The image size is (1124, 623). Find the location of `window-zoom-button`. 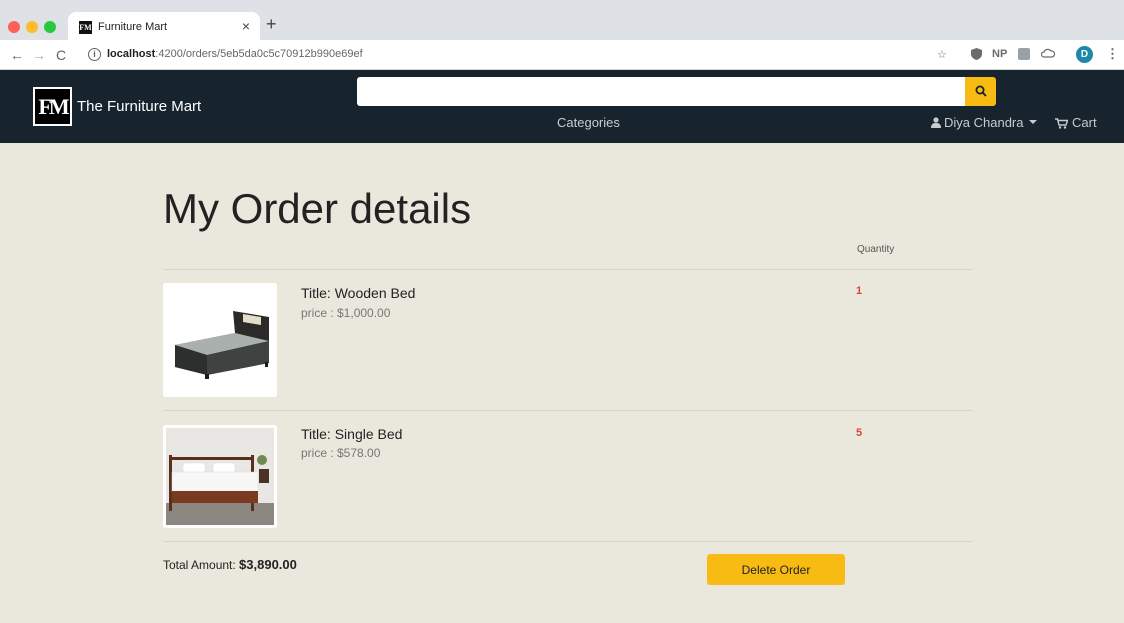

window-zoom-button is located at coordinates (50, 27).